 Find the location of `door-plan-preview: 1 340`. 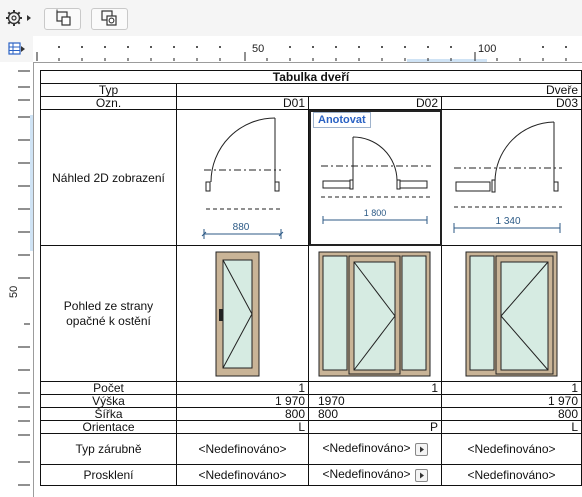

door-plan-preview: 1 340 is located at coordinates (511, 177).